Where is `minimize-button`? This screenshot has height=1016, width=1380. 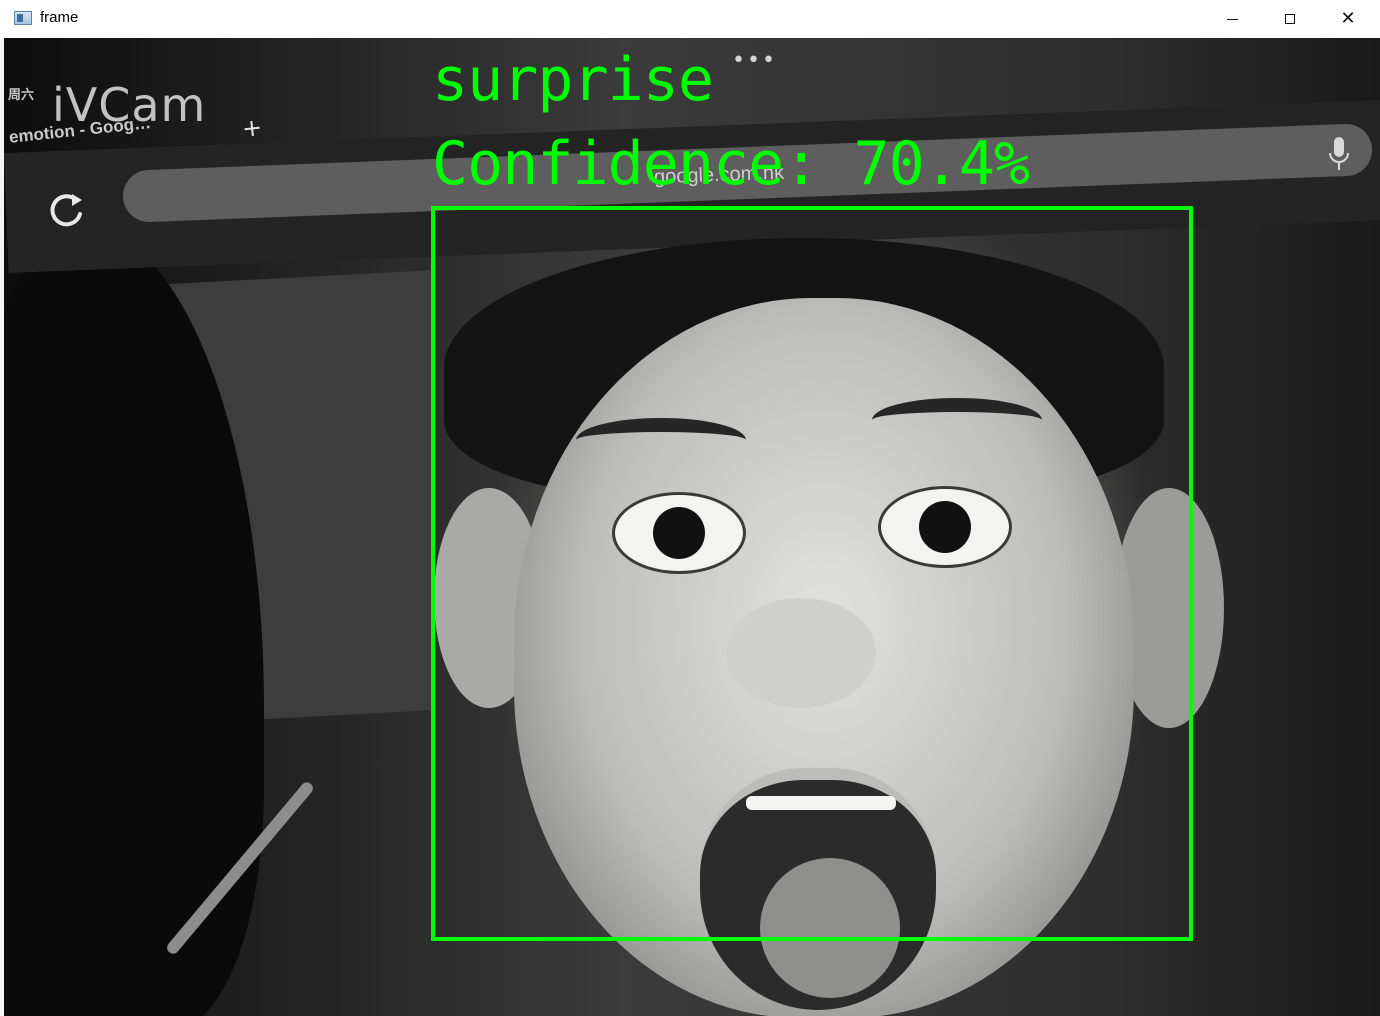 minimize-button is located at coordinates (1232, 19).